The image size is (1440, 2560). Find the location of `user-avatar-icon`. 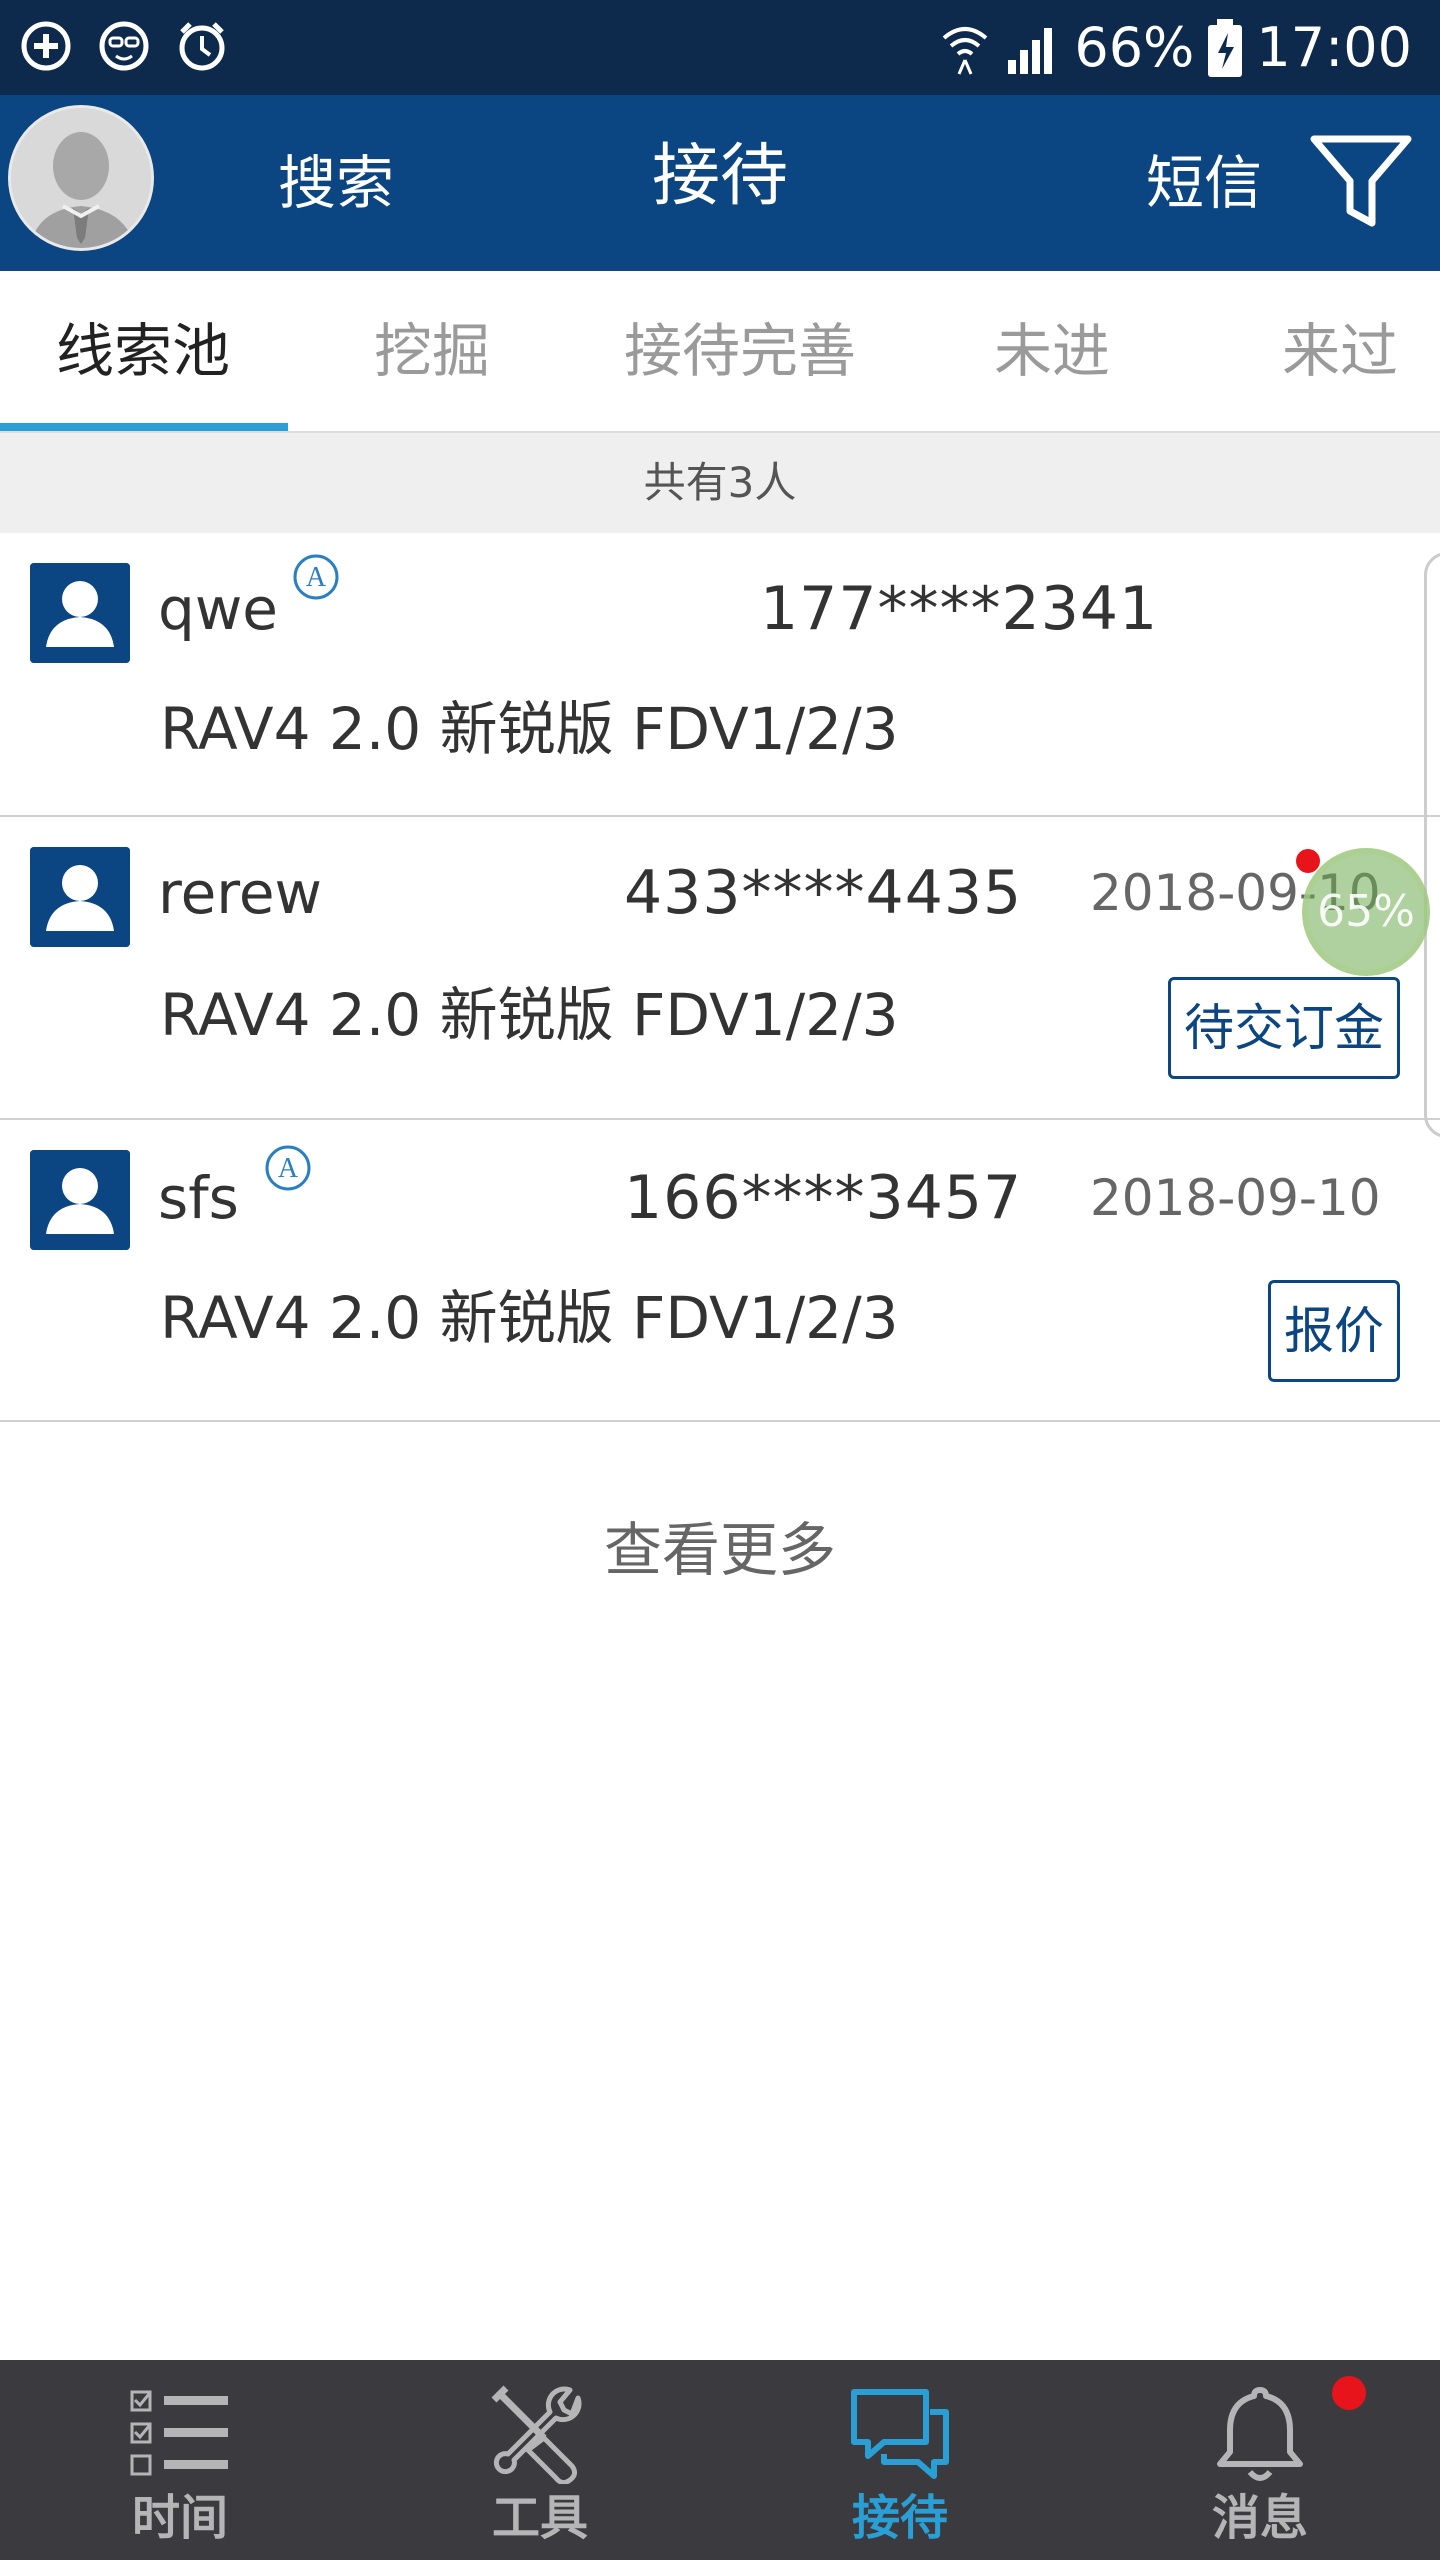

user-avatar-icon is located at coordinates (81, 178).